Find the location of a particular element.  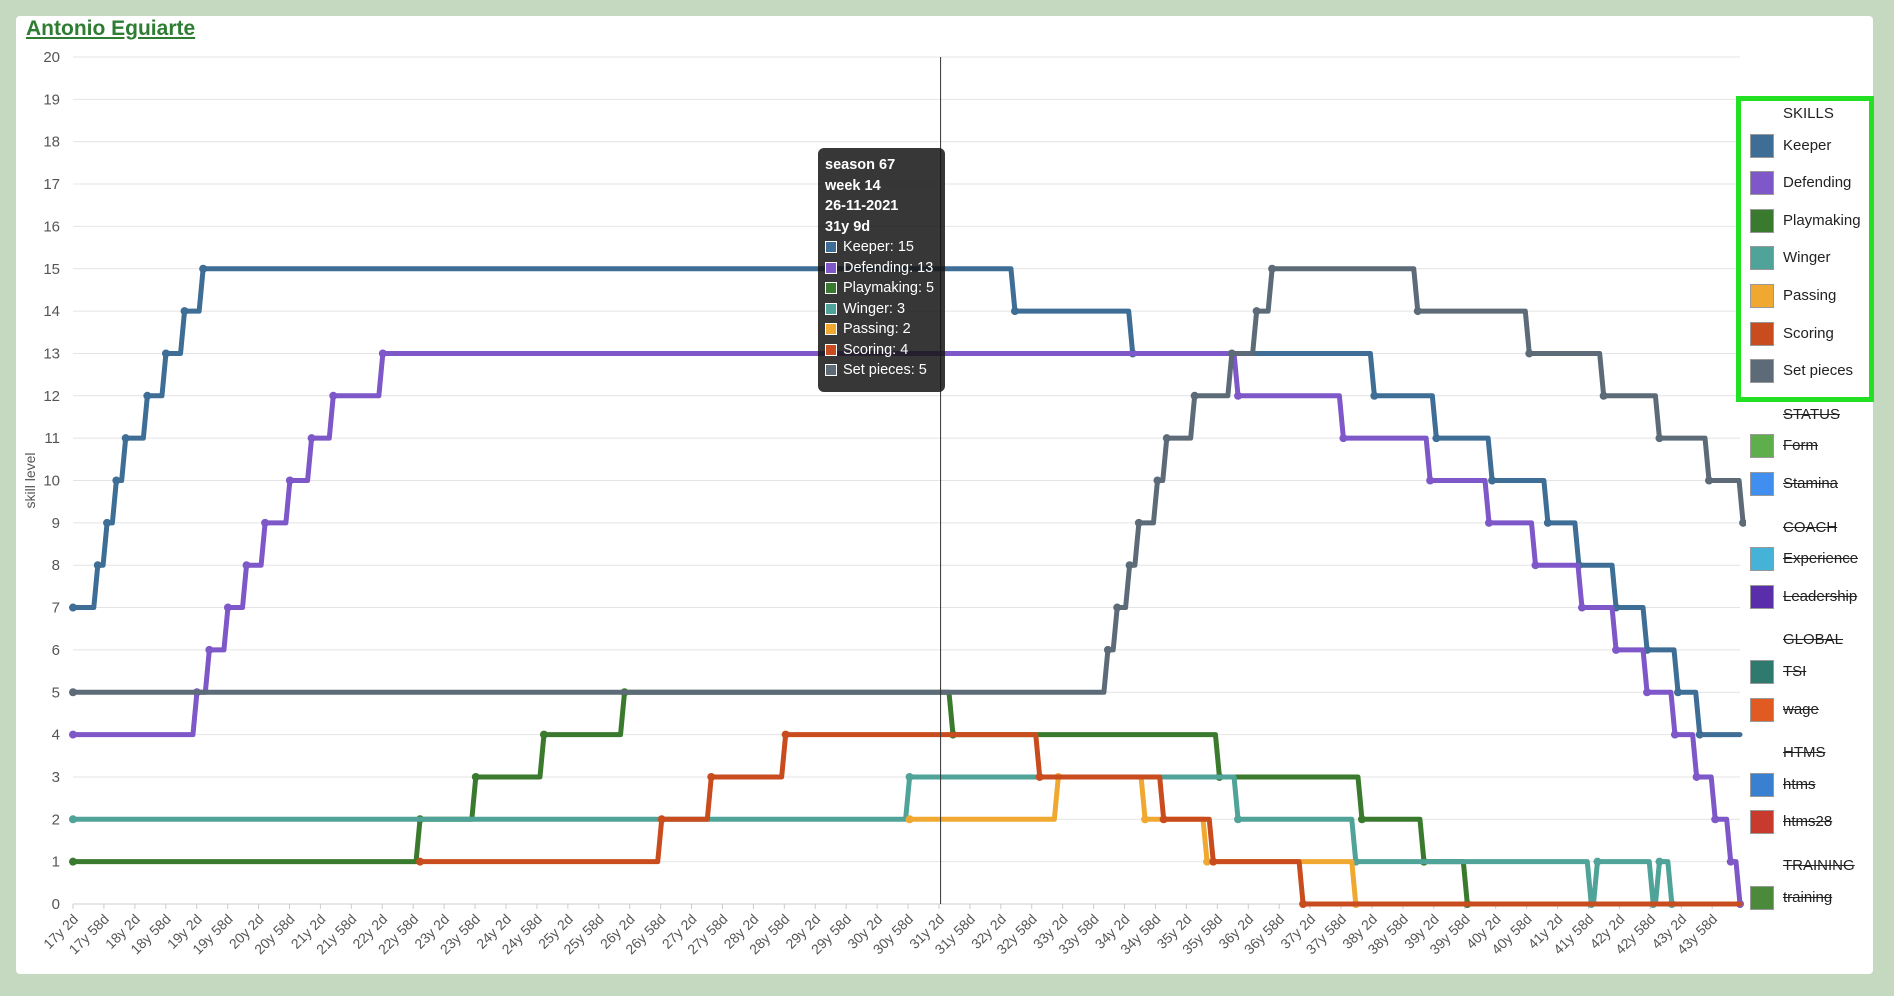

tooltip-row: Passing: 2 is located at coordinates (881, 329).